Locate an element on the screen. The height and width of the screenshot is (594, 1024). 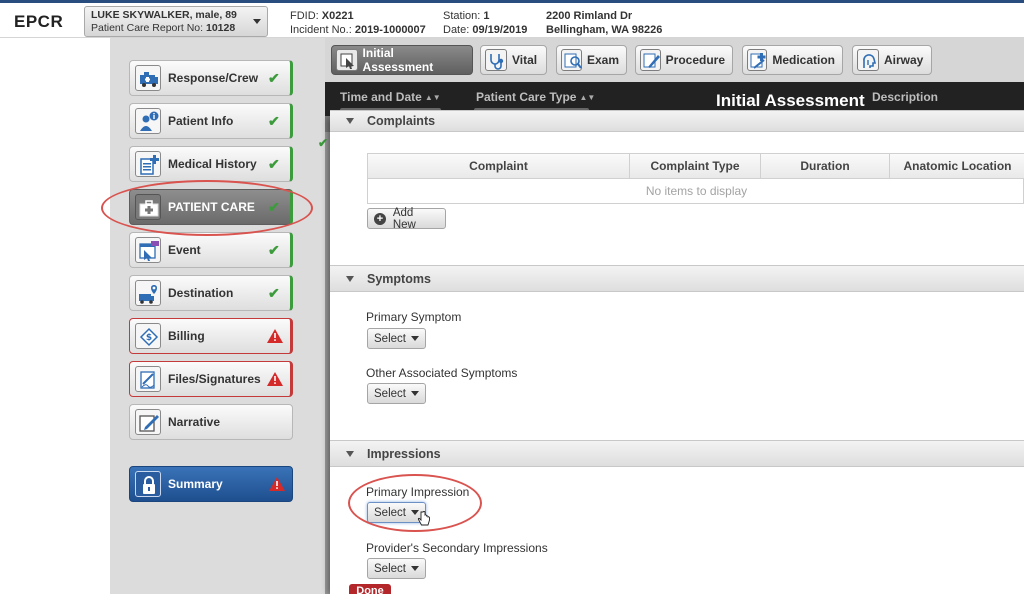
column-time-and-date: Time and Date ▲▼ is located at coordinates (390, 97).